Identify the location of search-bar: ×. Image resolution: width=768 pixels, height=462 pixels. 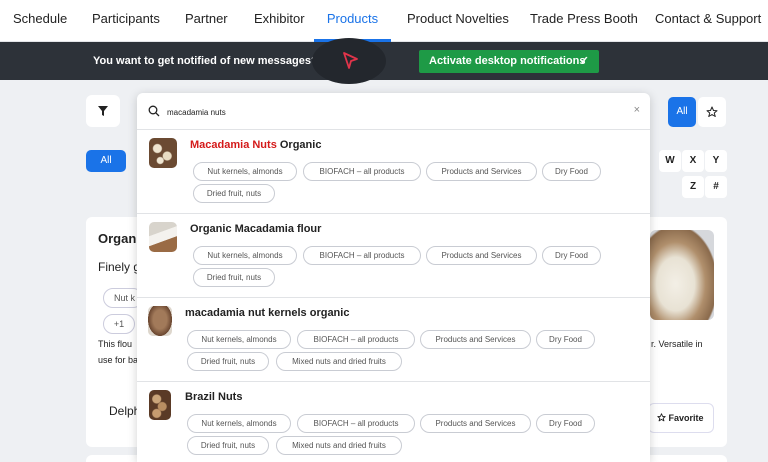
(393, 112).